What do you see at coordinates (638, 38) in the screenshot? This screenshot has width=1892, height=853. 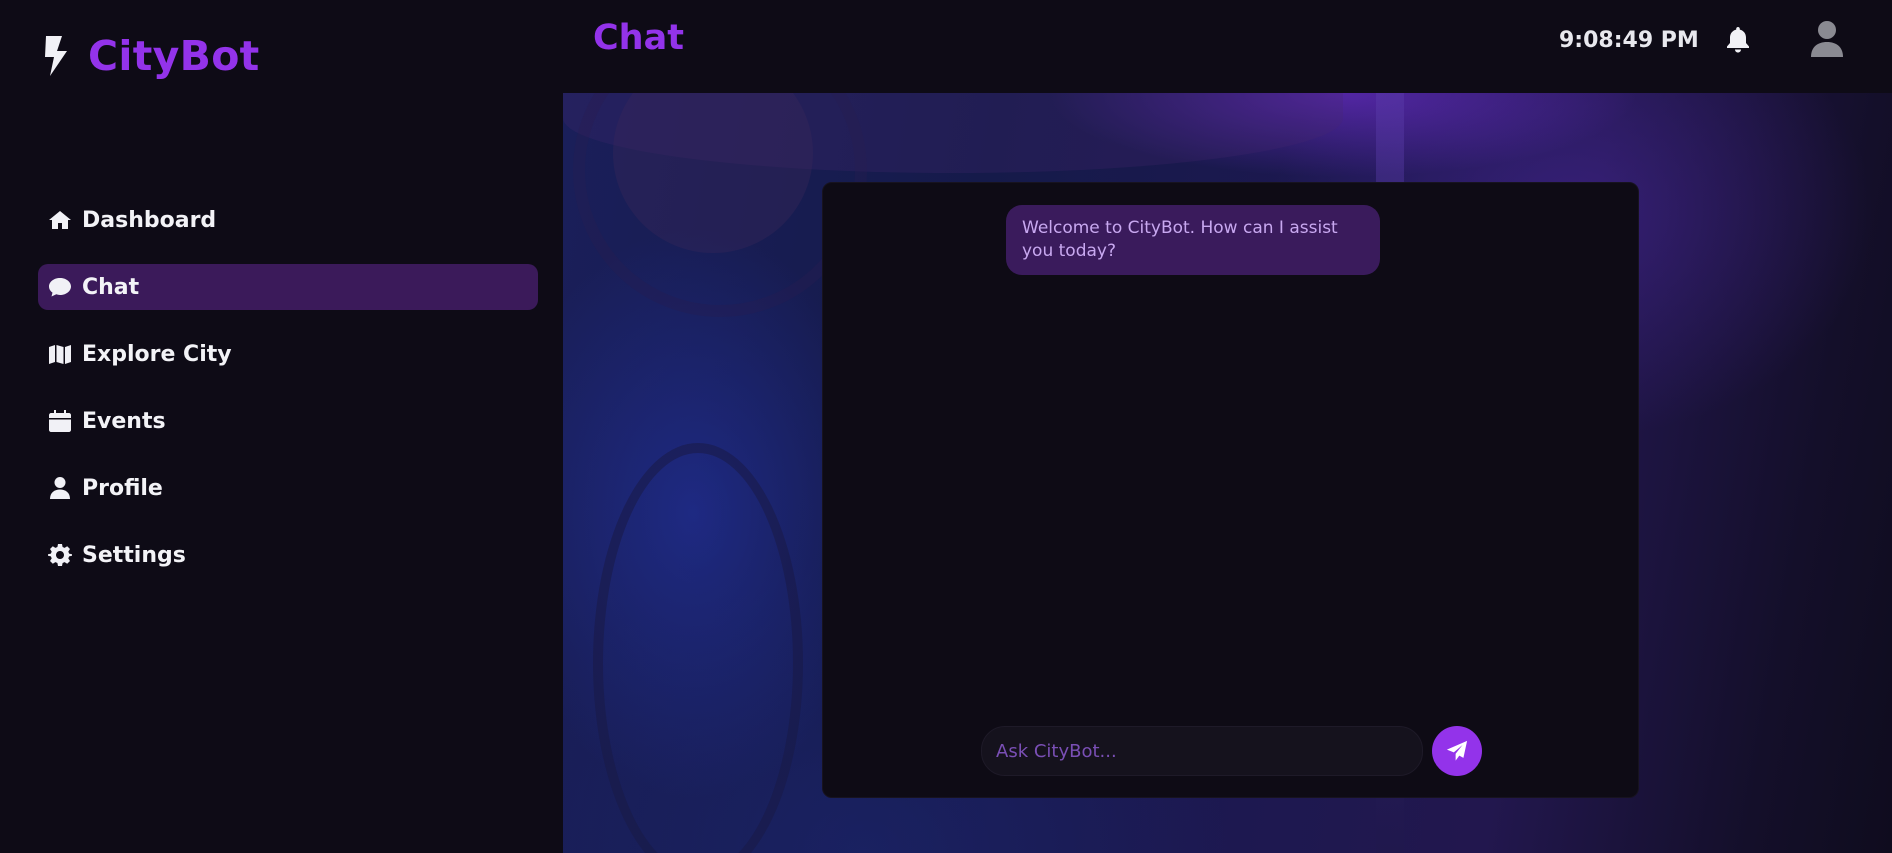 I see `page-title: Chat` at bounding box center [638, 38].